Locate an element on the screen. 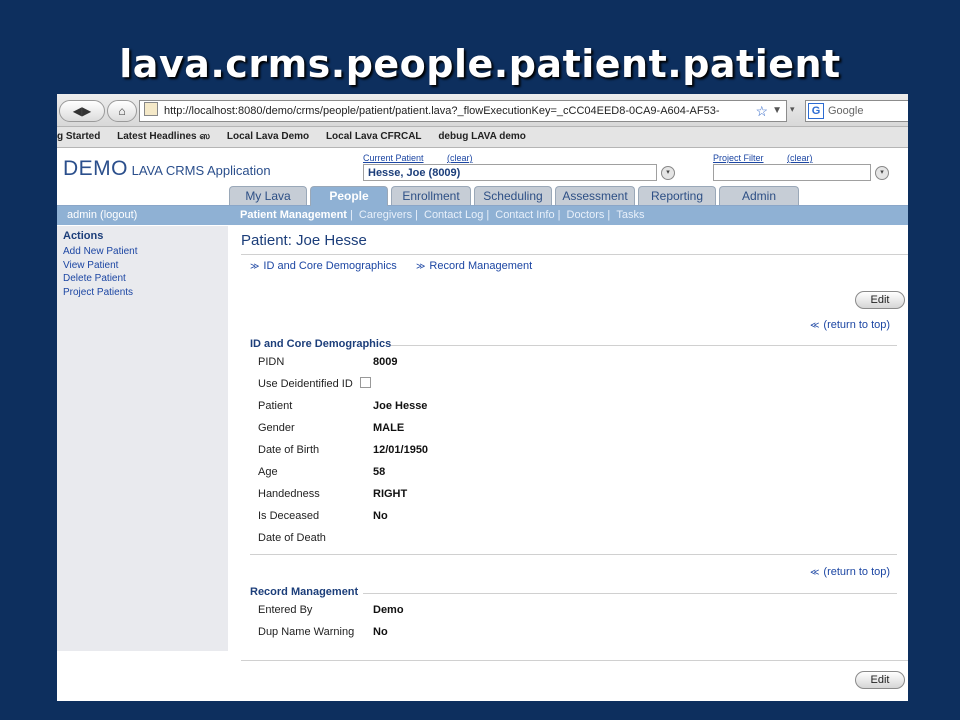  tab-admin: Admin is located at coordinates (759, 195).